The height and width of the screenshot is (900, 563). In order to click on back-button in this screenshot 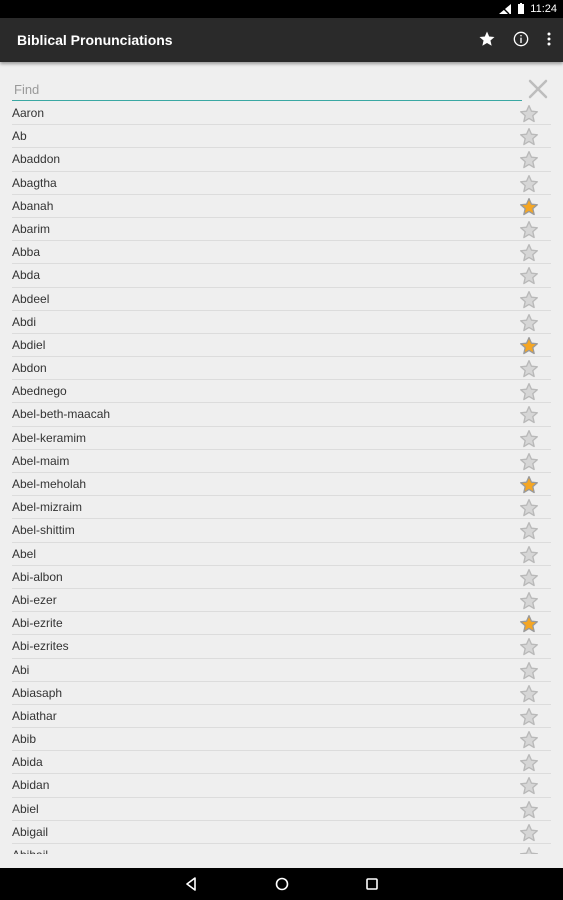, I will do `click(191, 884)`.